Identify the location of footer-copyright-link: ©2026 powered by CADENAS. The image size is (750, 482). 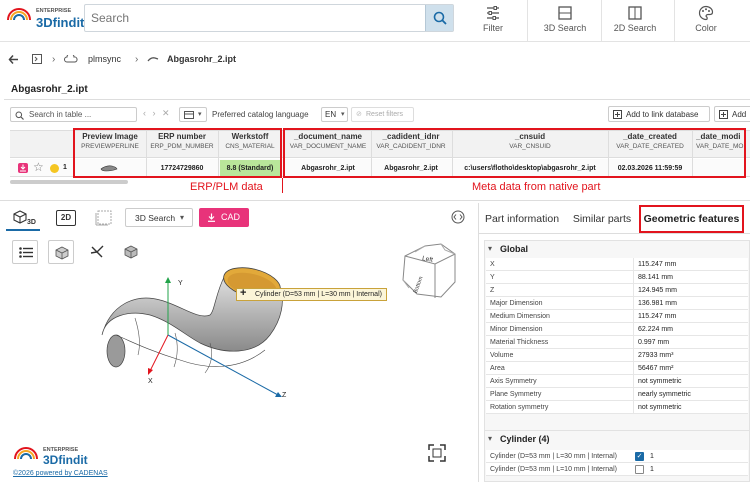
(60, 473).